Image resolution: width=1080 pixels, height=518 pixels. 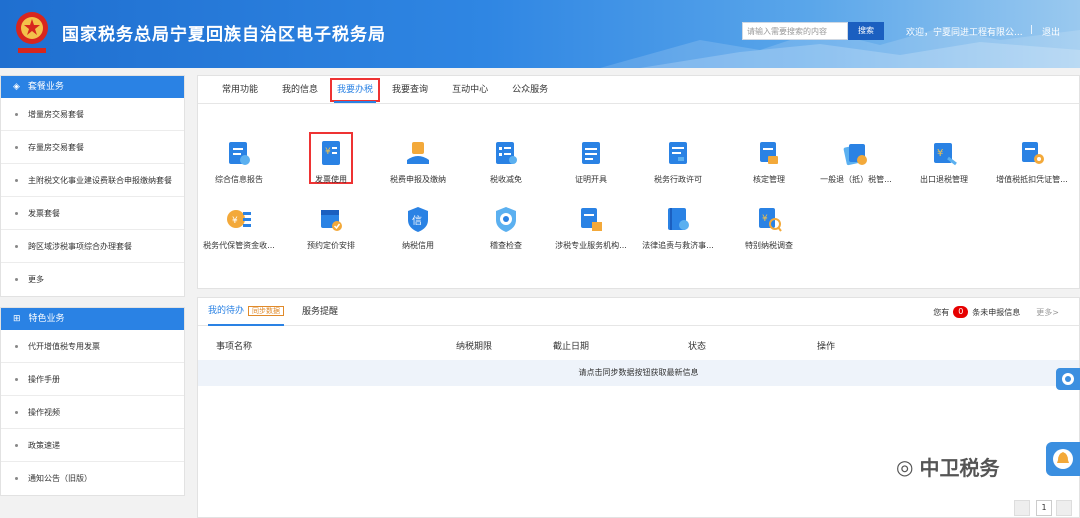 What do you see at coordinates (92, 379) in the screenshot?
I see `sidebar-item: 操作手册` at bounding box center [92, 379].